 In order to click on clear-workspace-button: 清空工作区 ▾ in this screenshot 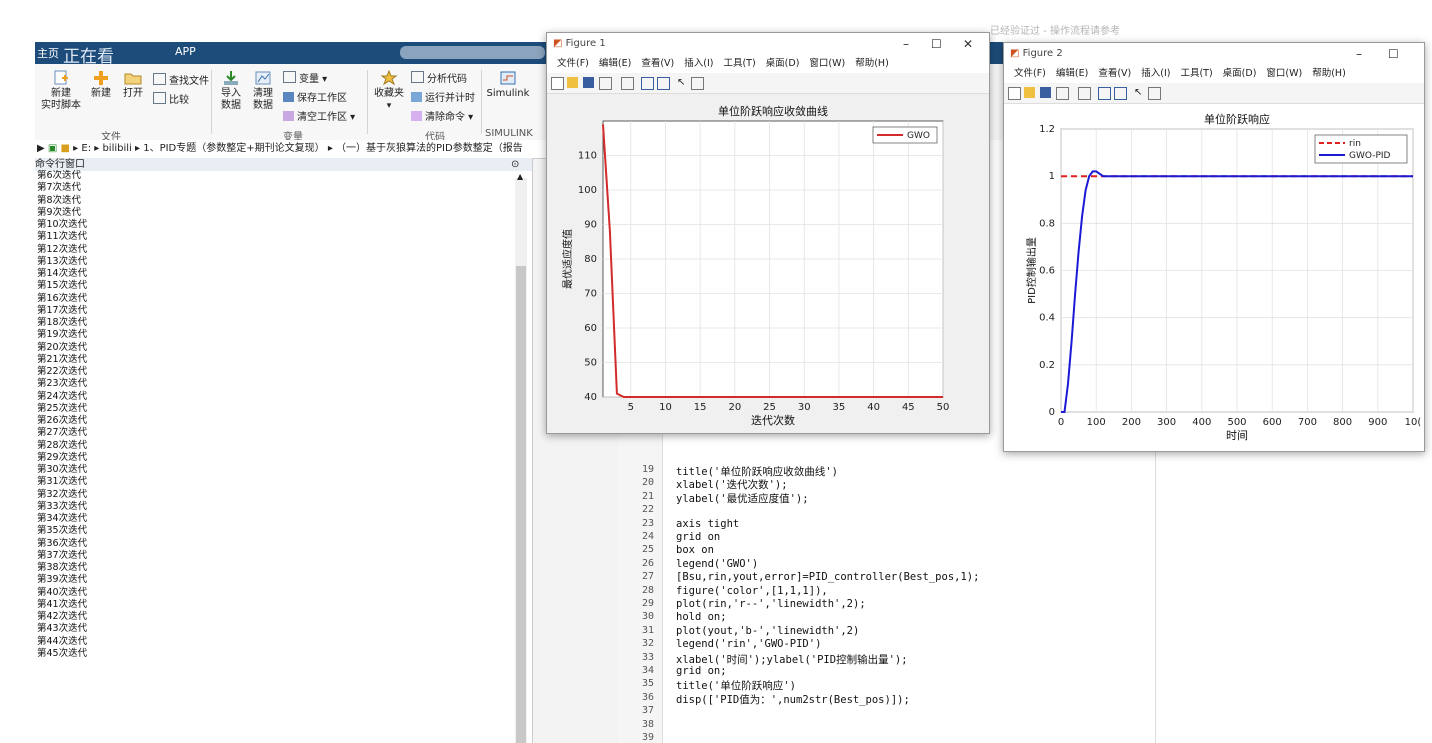, I will do `click(319, 115)`.